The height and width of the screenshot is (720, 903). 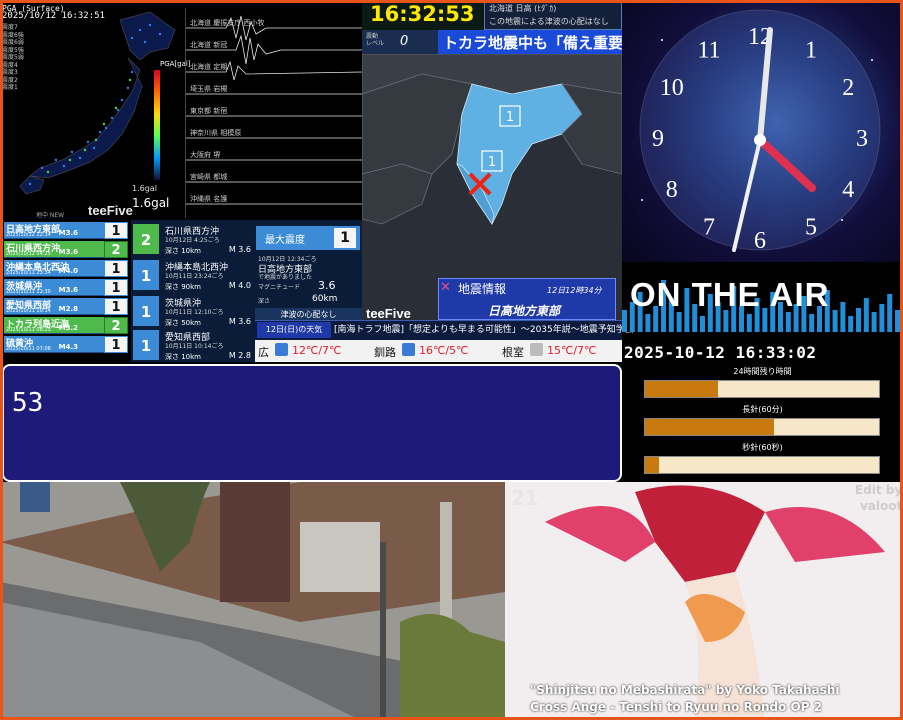 I want to click on quake-date: 2025/10/11 10:14, so click(x=28, y=311).